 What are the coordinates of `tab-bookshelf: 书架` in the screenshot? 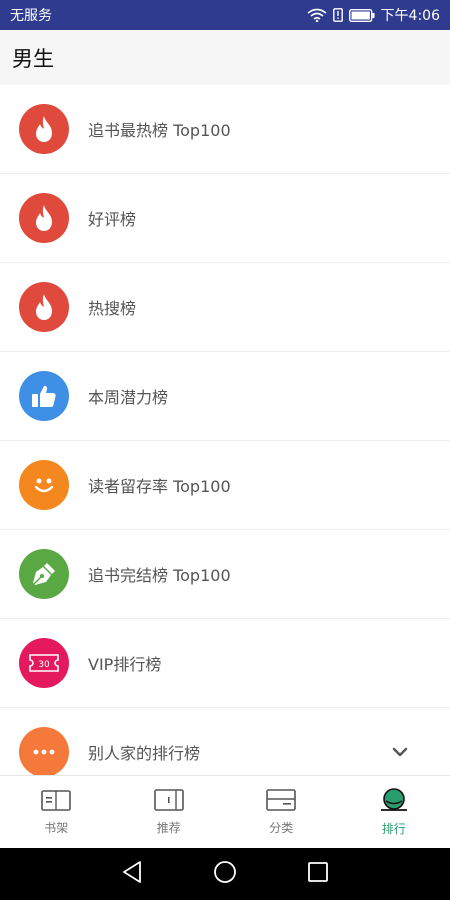 It's located at (56, 812).